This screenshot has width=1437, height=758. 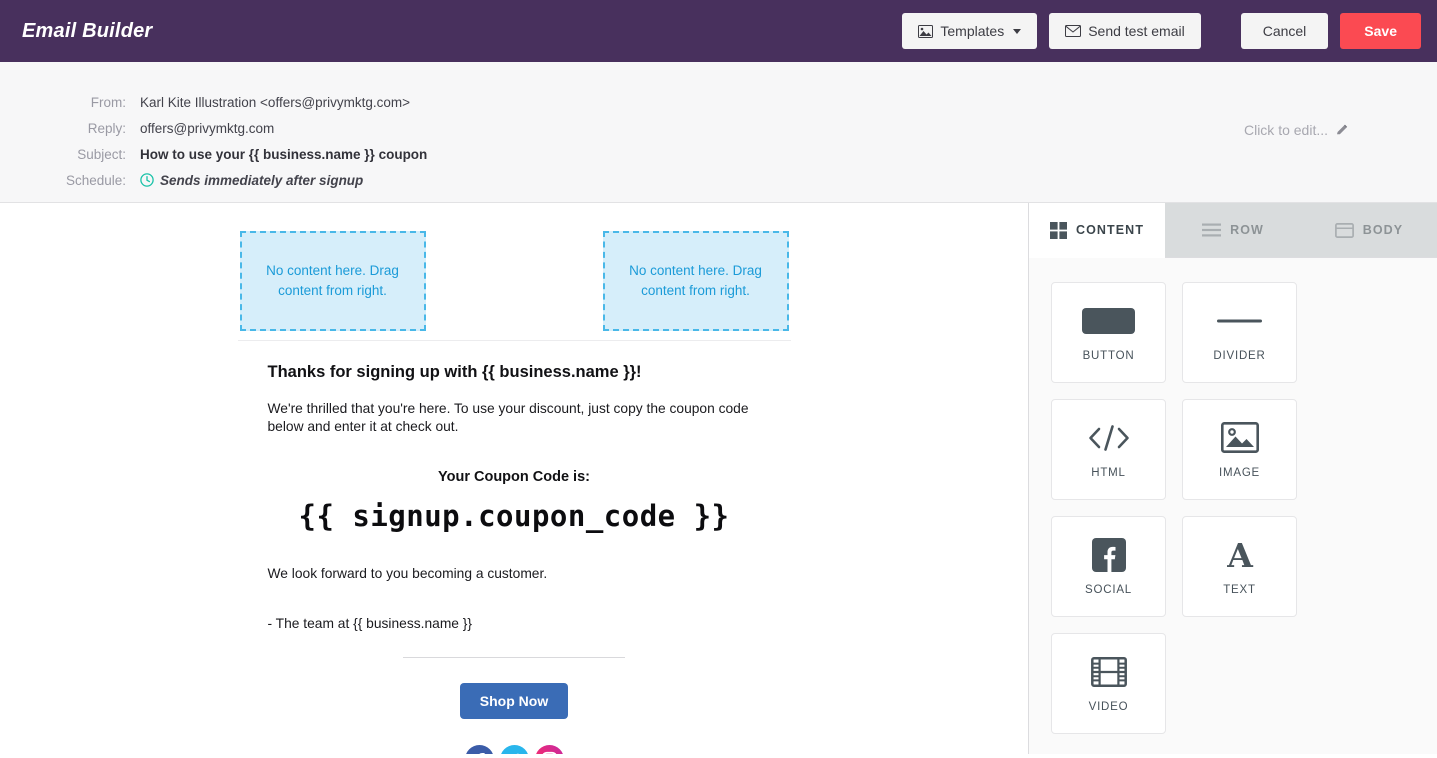 I want to click on tile-image-label: IMAGE, so click(x=1239, y=473).